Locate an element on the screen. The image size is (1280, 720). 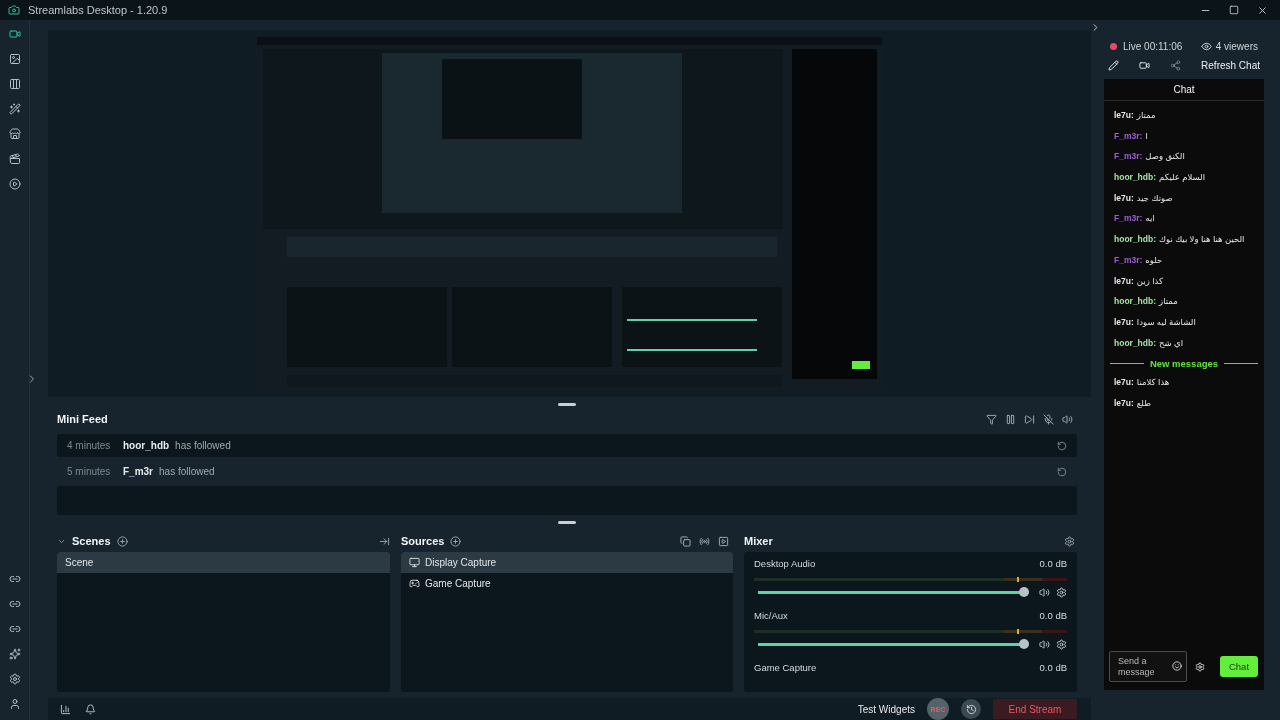
replay-button is located at coordinates (971, 709).